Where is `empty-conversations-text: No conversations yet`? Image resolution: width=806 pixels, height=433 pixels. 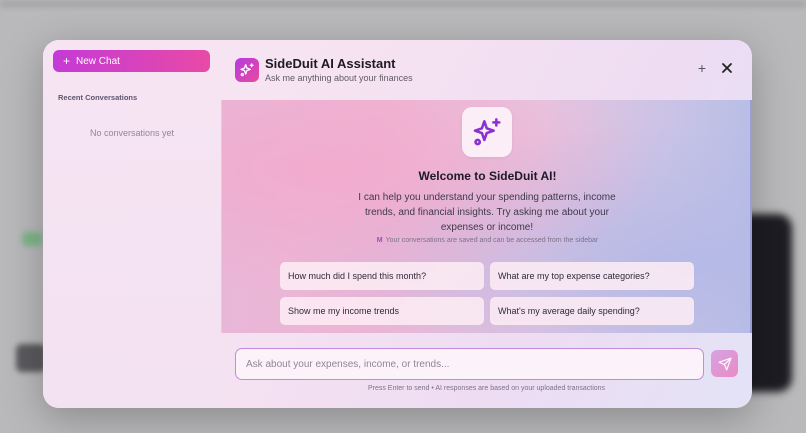 empty-conversations-text: No conversations yet is located at coordinates (132, 133).